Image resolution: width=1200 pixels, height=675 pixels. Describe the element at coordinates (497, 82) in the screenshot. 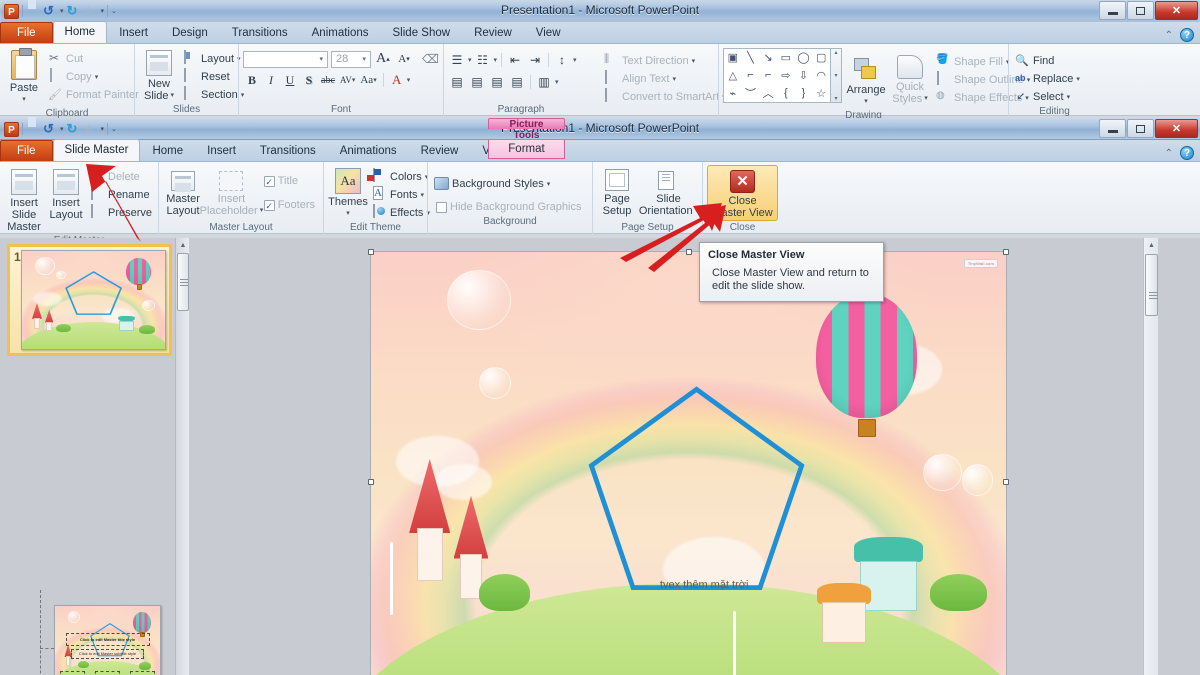

I see `align-right-icon: ▤` at that location.